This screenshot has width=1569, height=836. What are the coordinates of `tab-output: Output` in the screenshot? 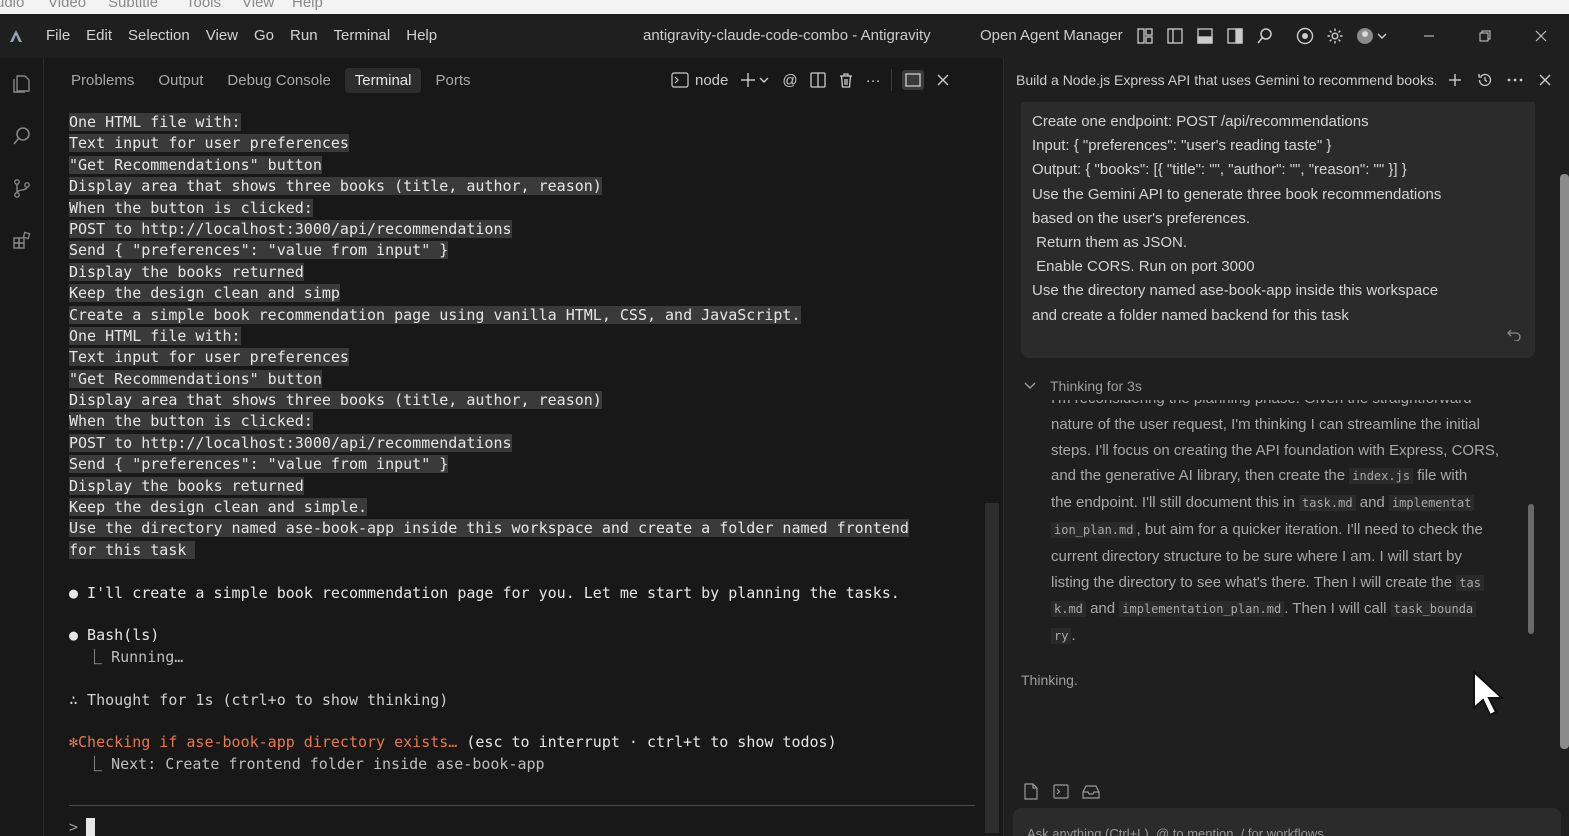 It's located at (180, 80).